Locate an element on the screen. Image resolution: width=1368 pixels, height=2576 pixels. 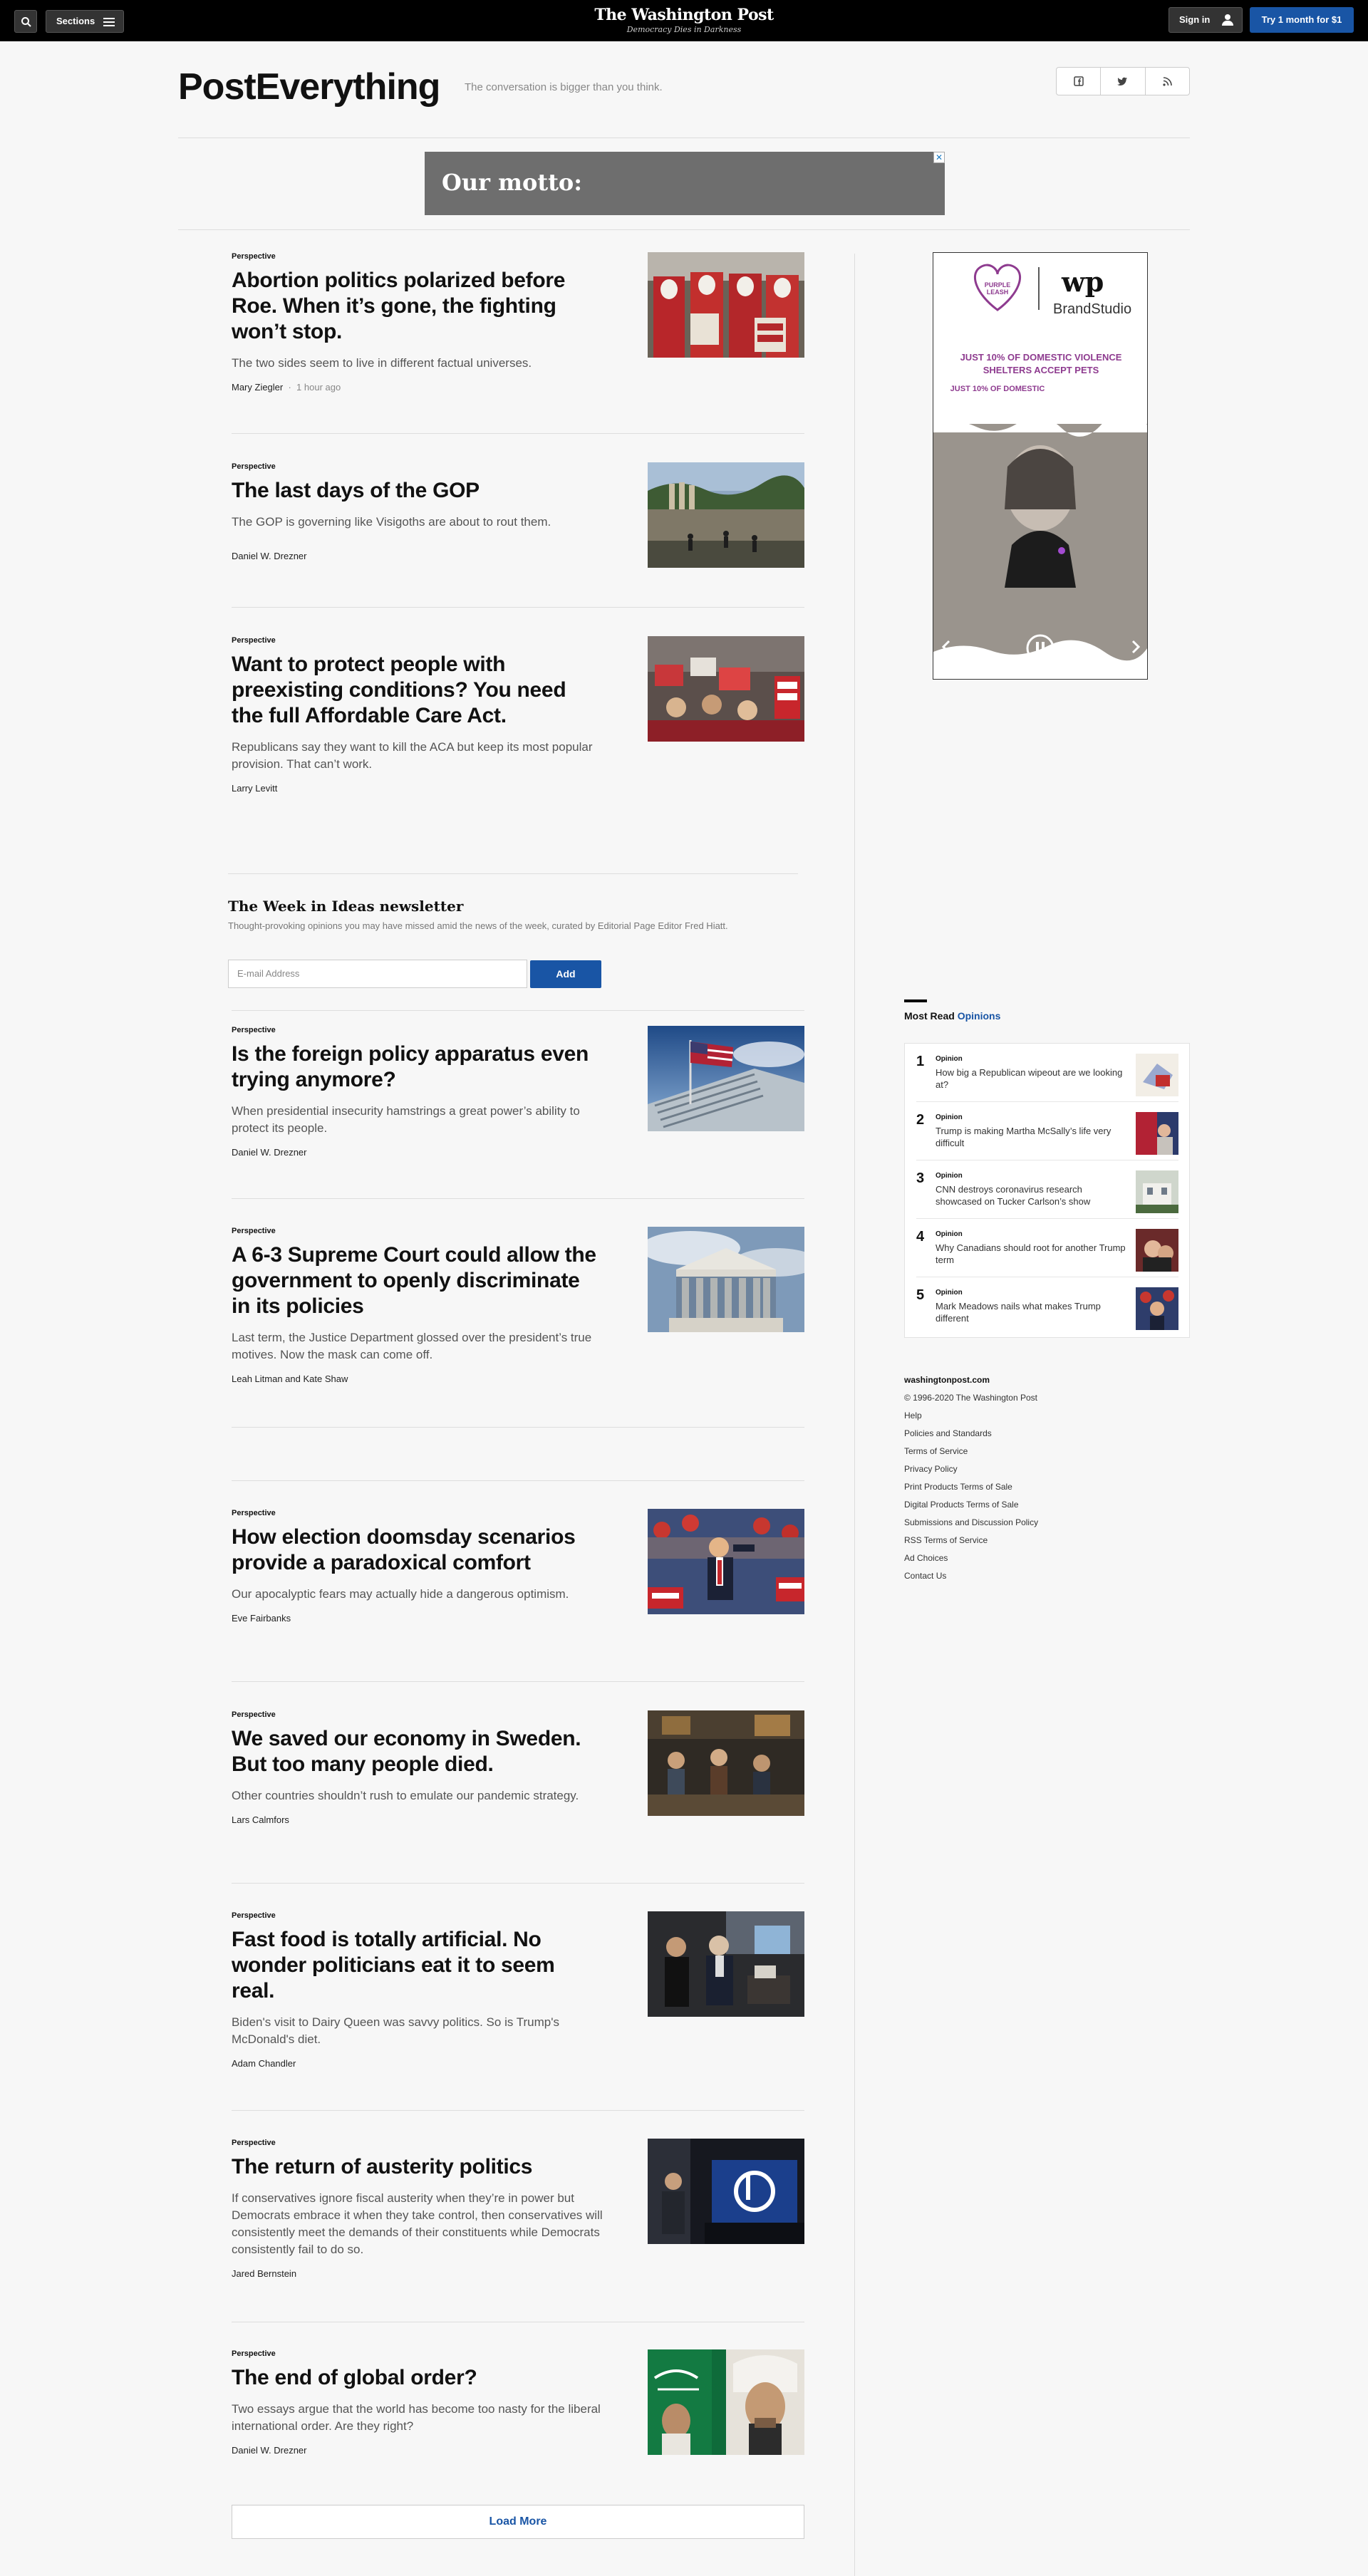
rss-button is located at coordinates (1167, 81).